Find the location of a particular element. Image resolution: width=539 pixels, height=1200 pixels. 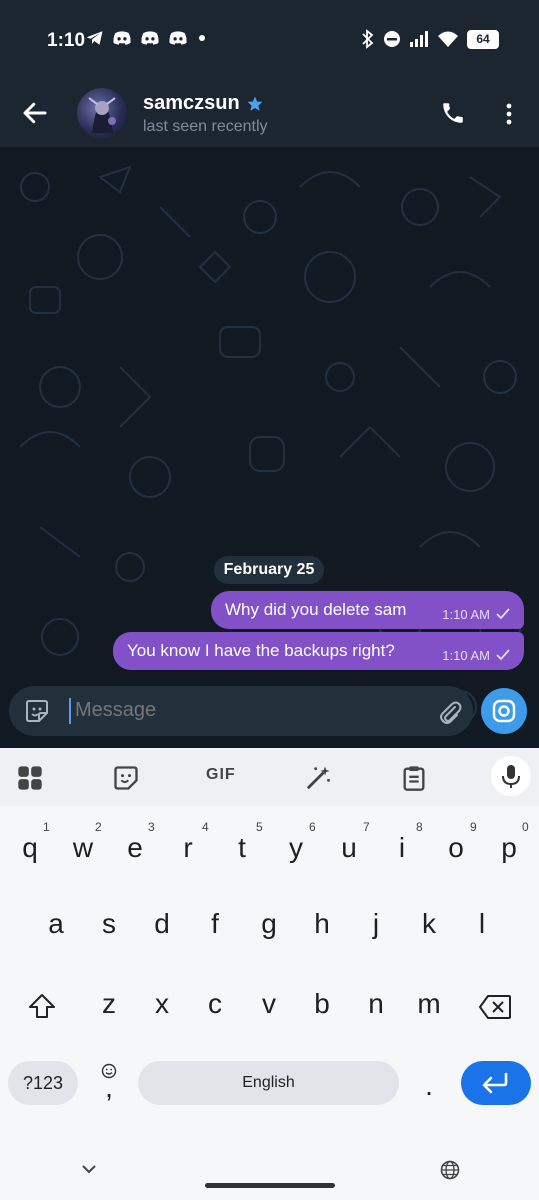

camera-button is located at coordinates (504, 711).